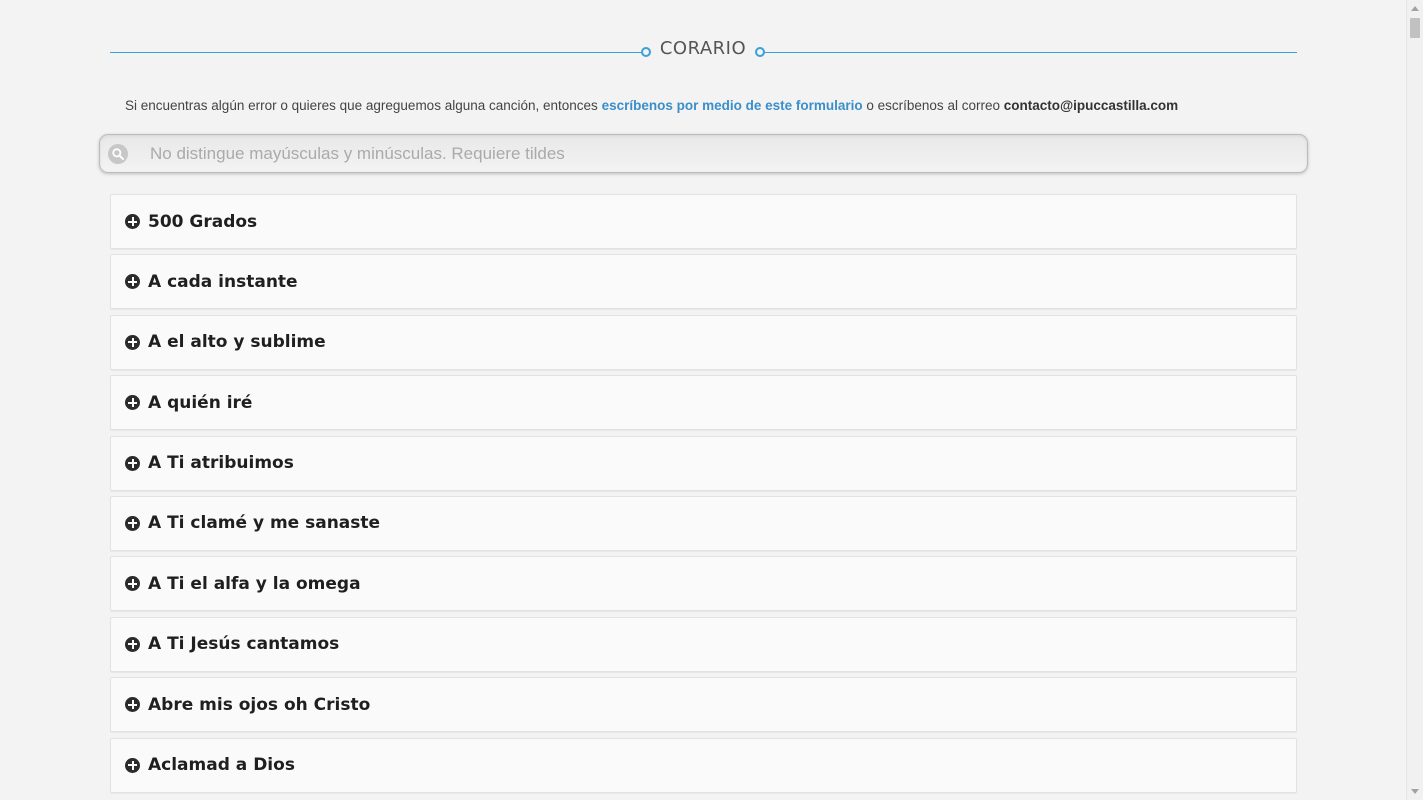 The width and height of the screenshot is (1423, 800). What do you see at coordinates (1415, 8) in the screenshot?
I see `scroll-up-arrow-icon` at bounding box center [1415, 8].